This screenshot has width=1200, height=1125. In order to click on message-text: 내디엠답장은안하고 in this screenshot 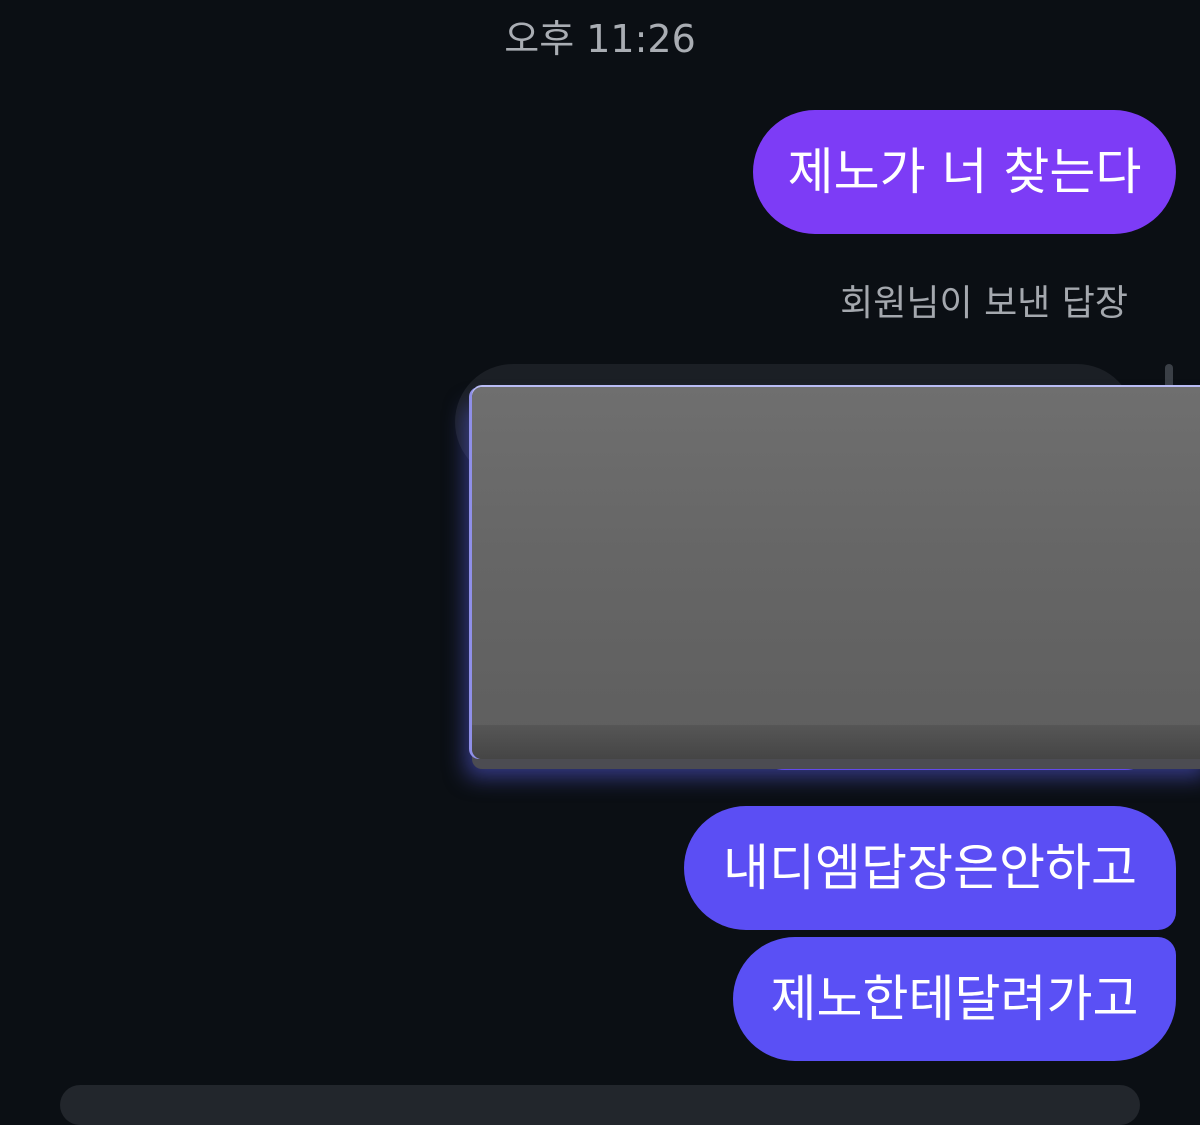, I will do `click(930, 868)`.